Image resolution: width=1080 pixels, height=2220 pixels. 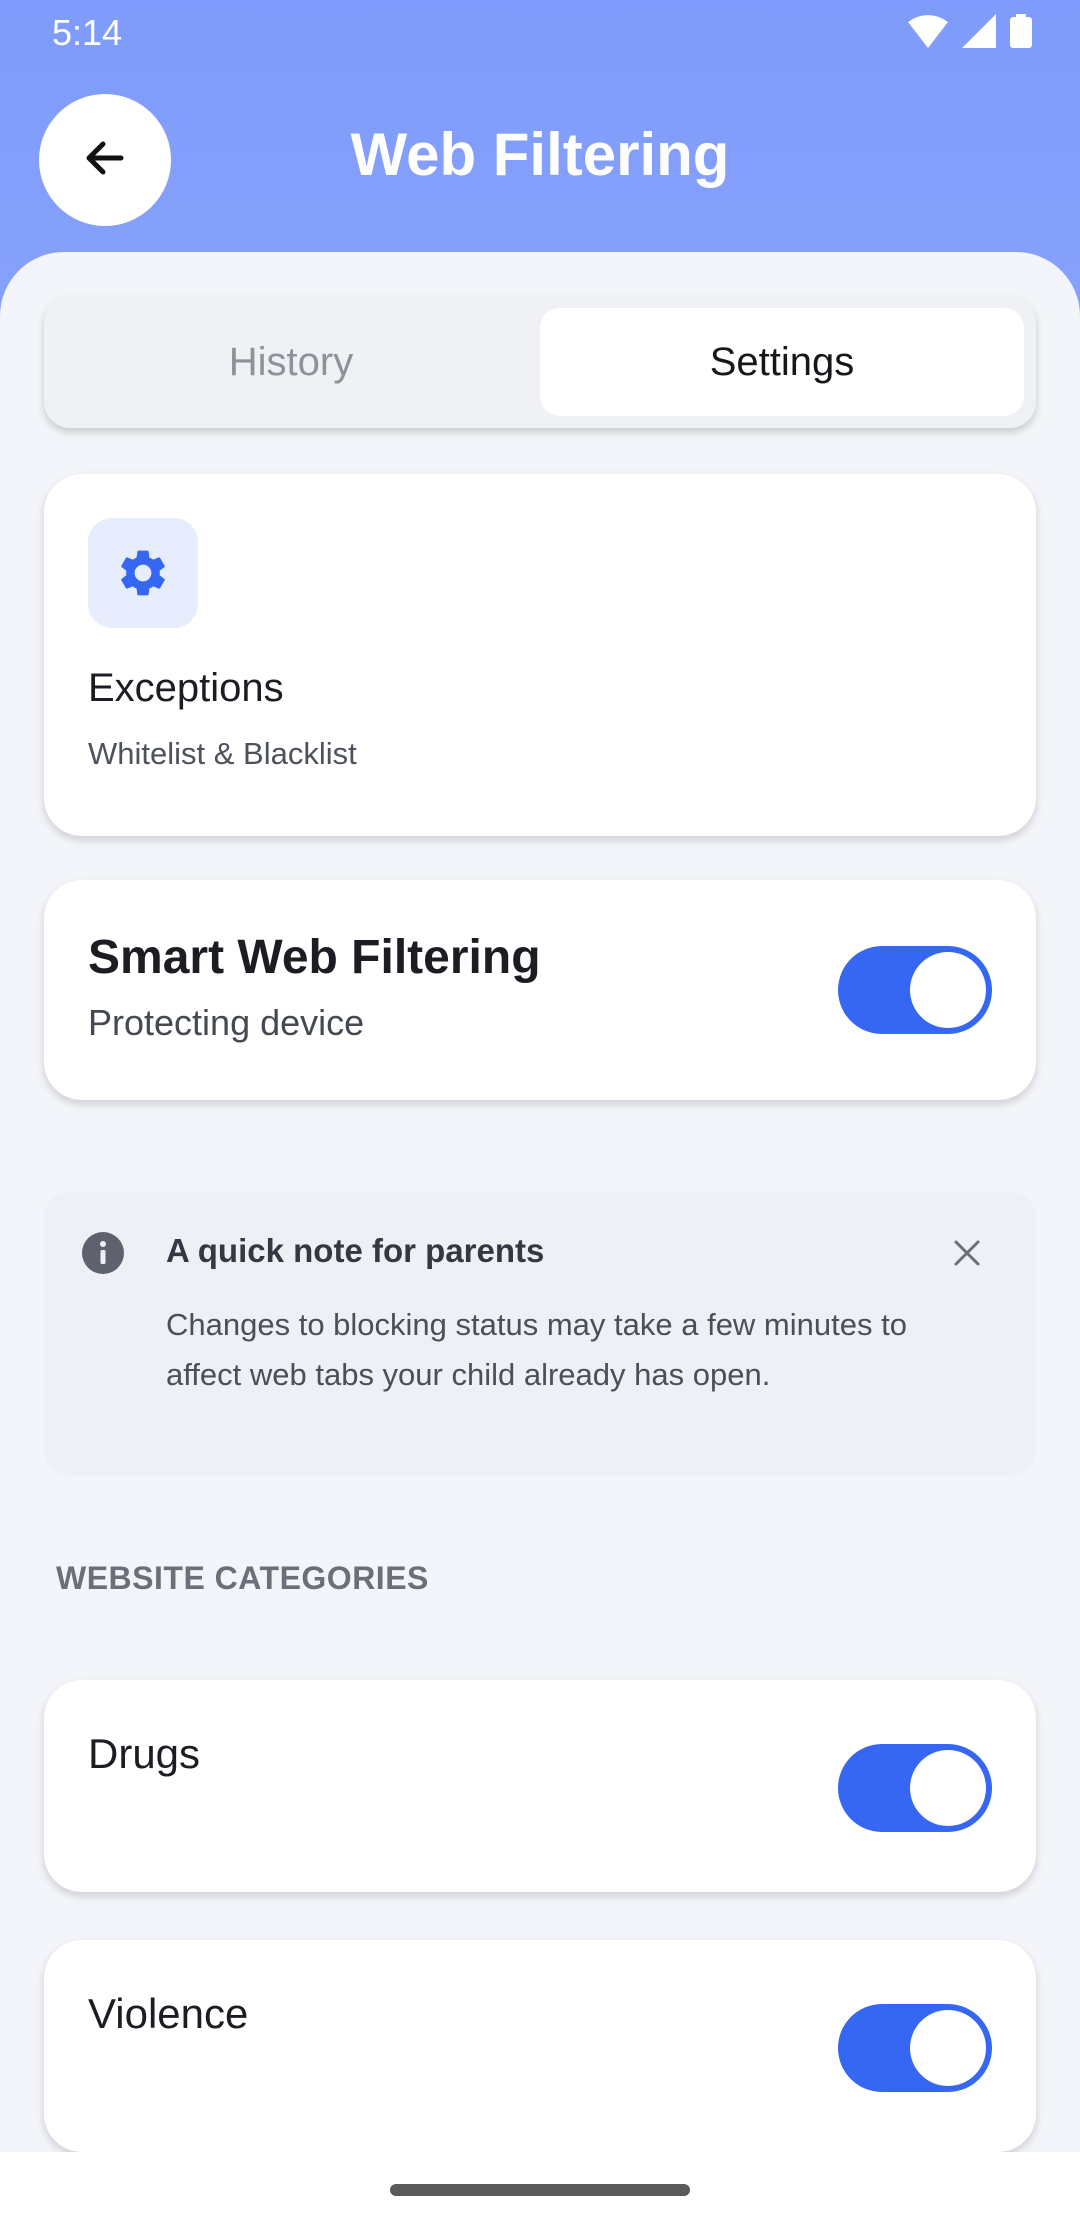 What do you see at coordinates (540, 990) in the screenshot?
I see `smart-filtering-card: Smart Web Filtering Protecting device` at bounding box center [540, 990].